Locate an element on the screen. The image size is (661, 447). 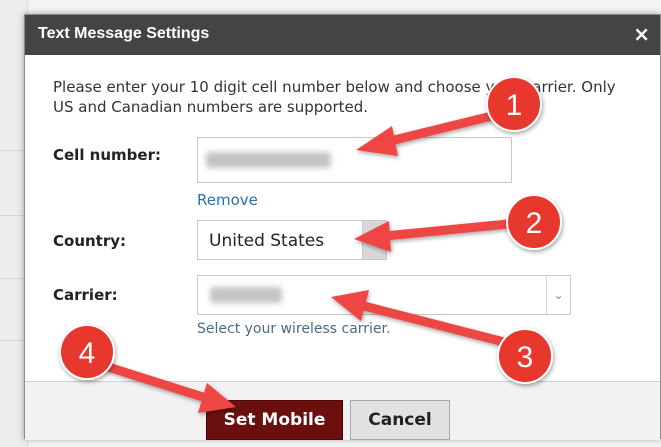
cancel-button: Cancel is located at coordinates (400, 420).